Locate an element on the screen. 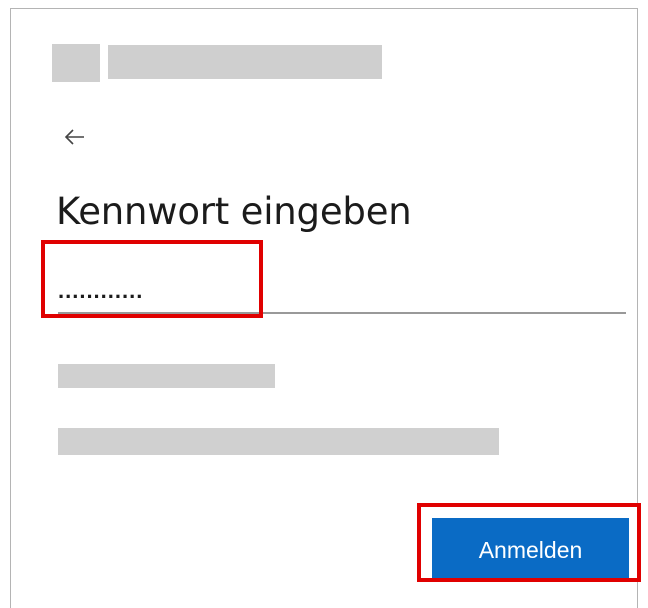 The image size is (648, 608). redacted-account-name is located at coordinates (245, 62).